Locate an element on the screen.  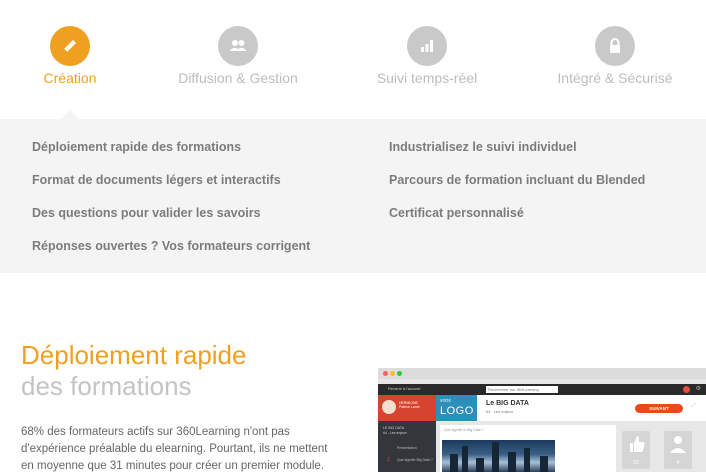
avatar is located at coordinates (389, 407).